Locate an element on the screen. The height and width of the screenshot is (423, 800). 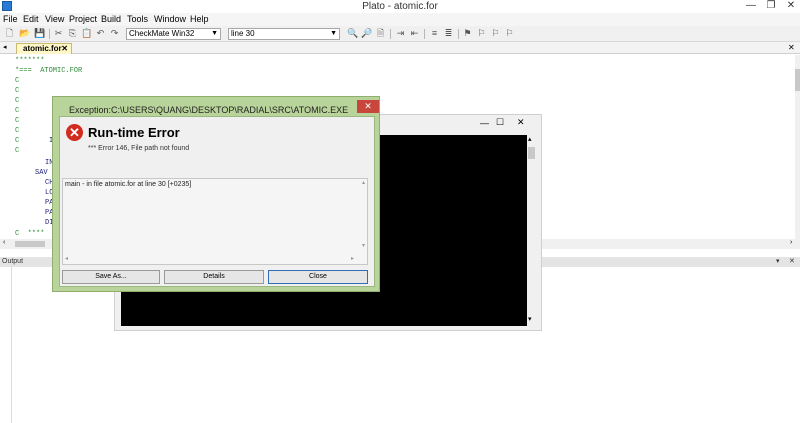
menu-tools: Tools is located at coordinates (137, 19).